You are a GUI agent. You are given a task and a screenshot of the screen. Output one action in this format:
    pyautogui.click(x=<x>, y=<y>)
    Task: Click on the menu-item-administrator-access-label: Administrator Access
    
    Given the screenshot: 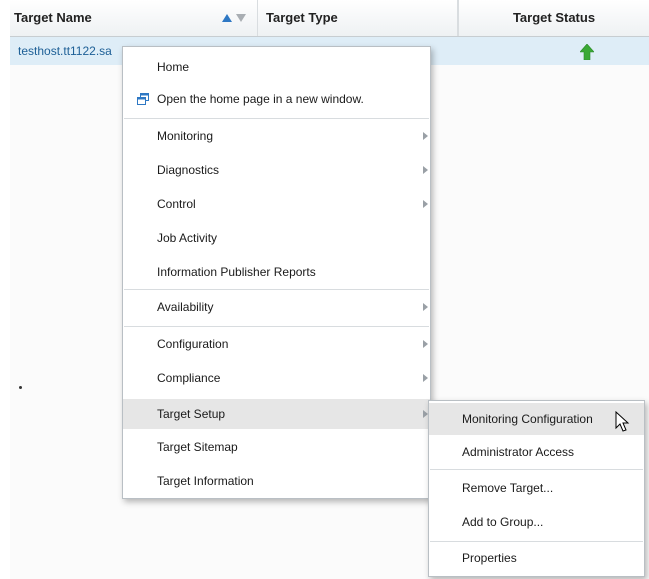 What is the action you would take?
    pyautogui.click(x=518, y=452)
    